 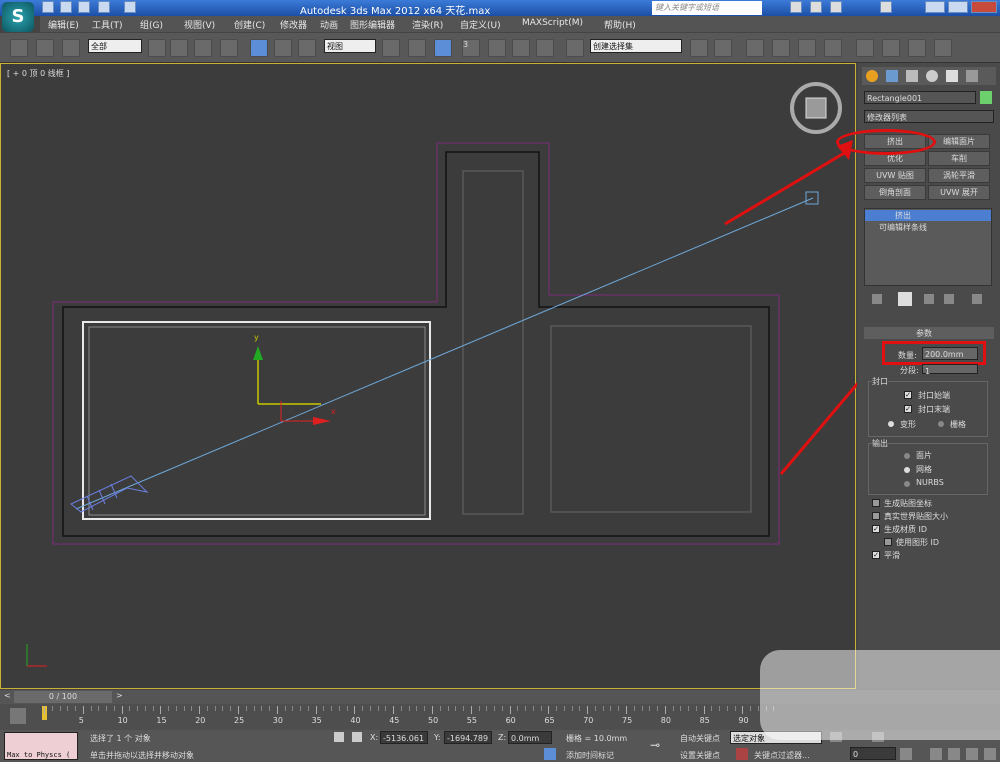 I want to click on show-end-result-icon, so click(x=905, y=299).